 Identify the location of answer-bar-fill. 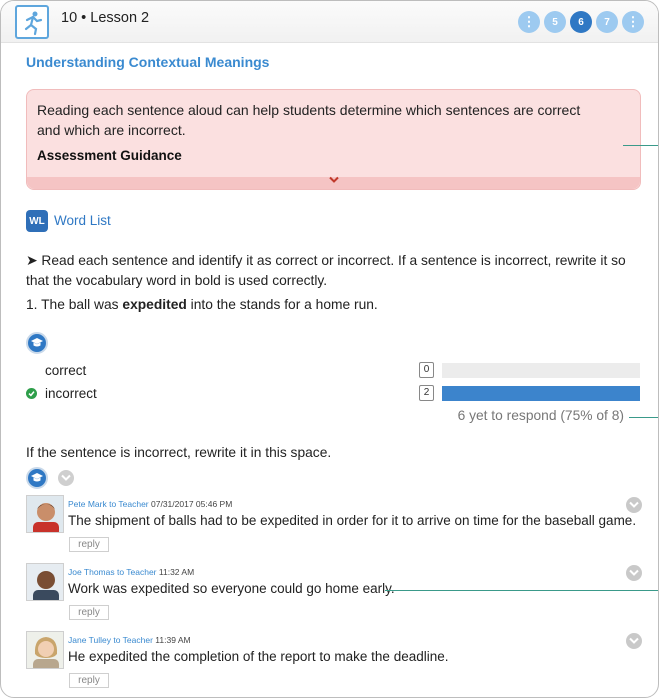
(541, 393).